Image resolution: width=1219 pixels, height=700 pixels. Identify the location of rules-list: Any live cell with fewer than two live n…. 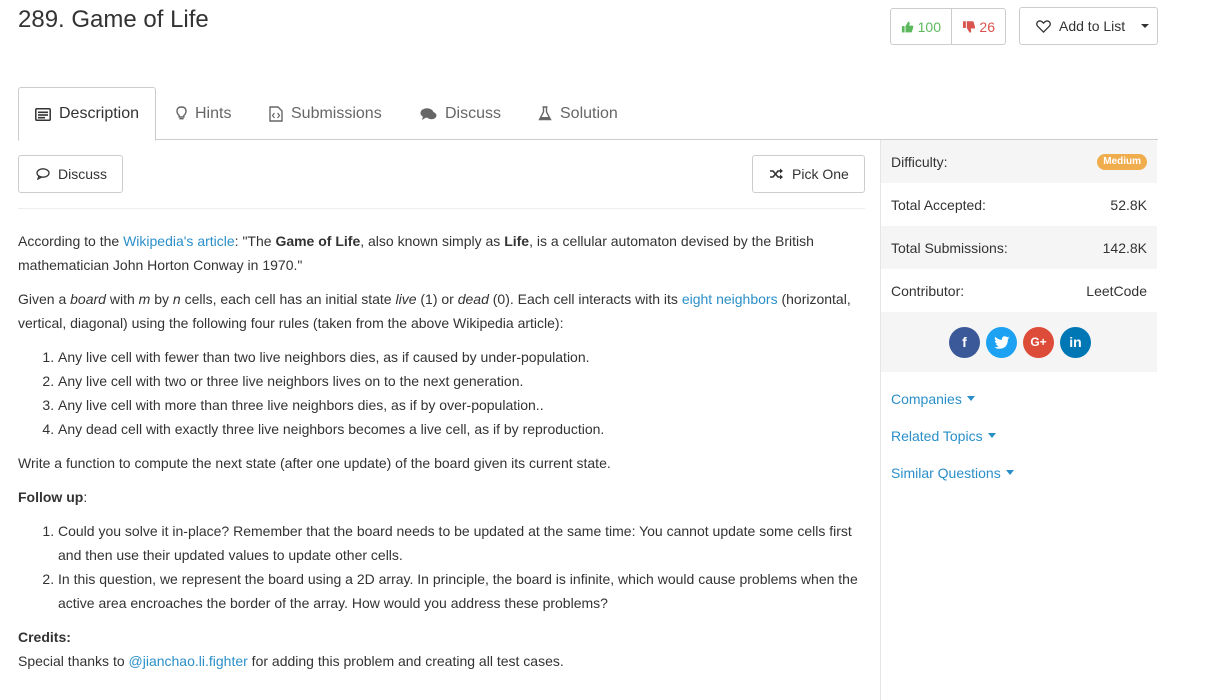
(461, 393).